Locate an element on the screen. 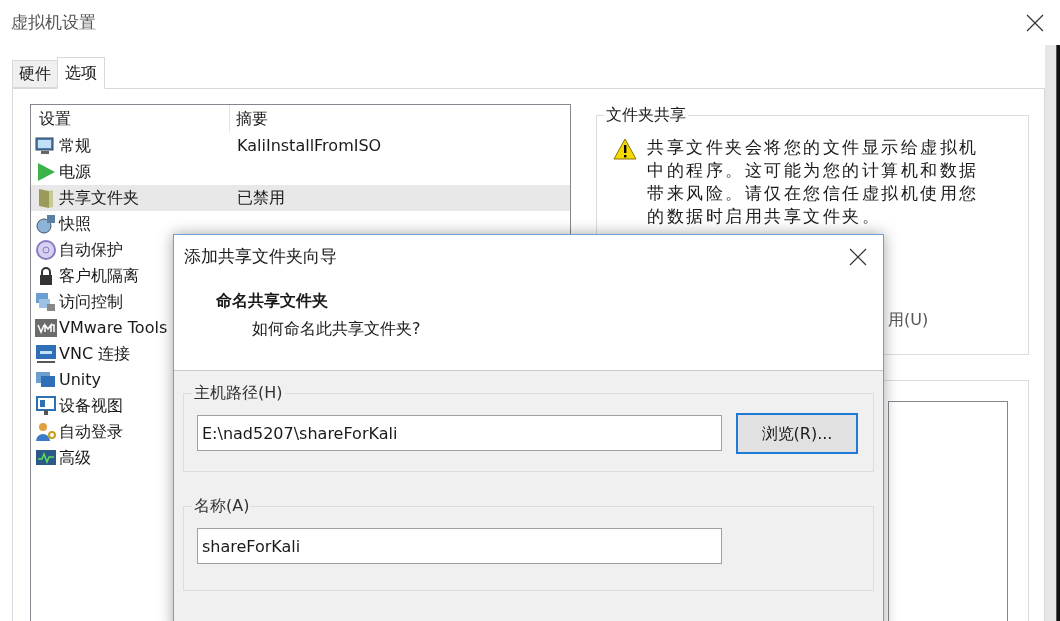 This screenshot has height=621, width=1060. item-name: 访问控制 is located at coordinates (91, 302).